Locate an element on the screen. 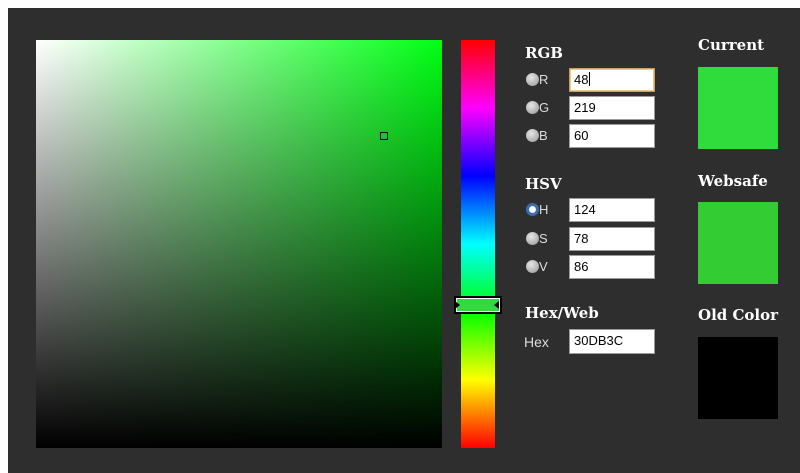 The width and height of the screenshot is (800, 473). radio-g is located at coordinates (532, 107).